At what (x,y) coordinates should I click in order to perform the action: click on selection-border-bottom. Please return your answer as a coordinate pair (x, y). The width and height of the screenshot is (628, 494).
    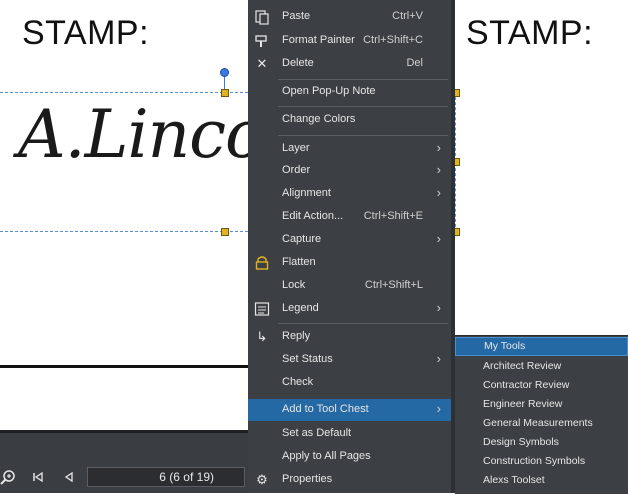
    Looking at the image, I should click on (124, 231).